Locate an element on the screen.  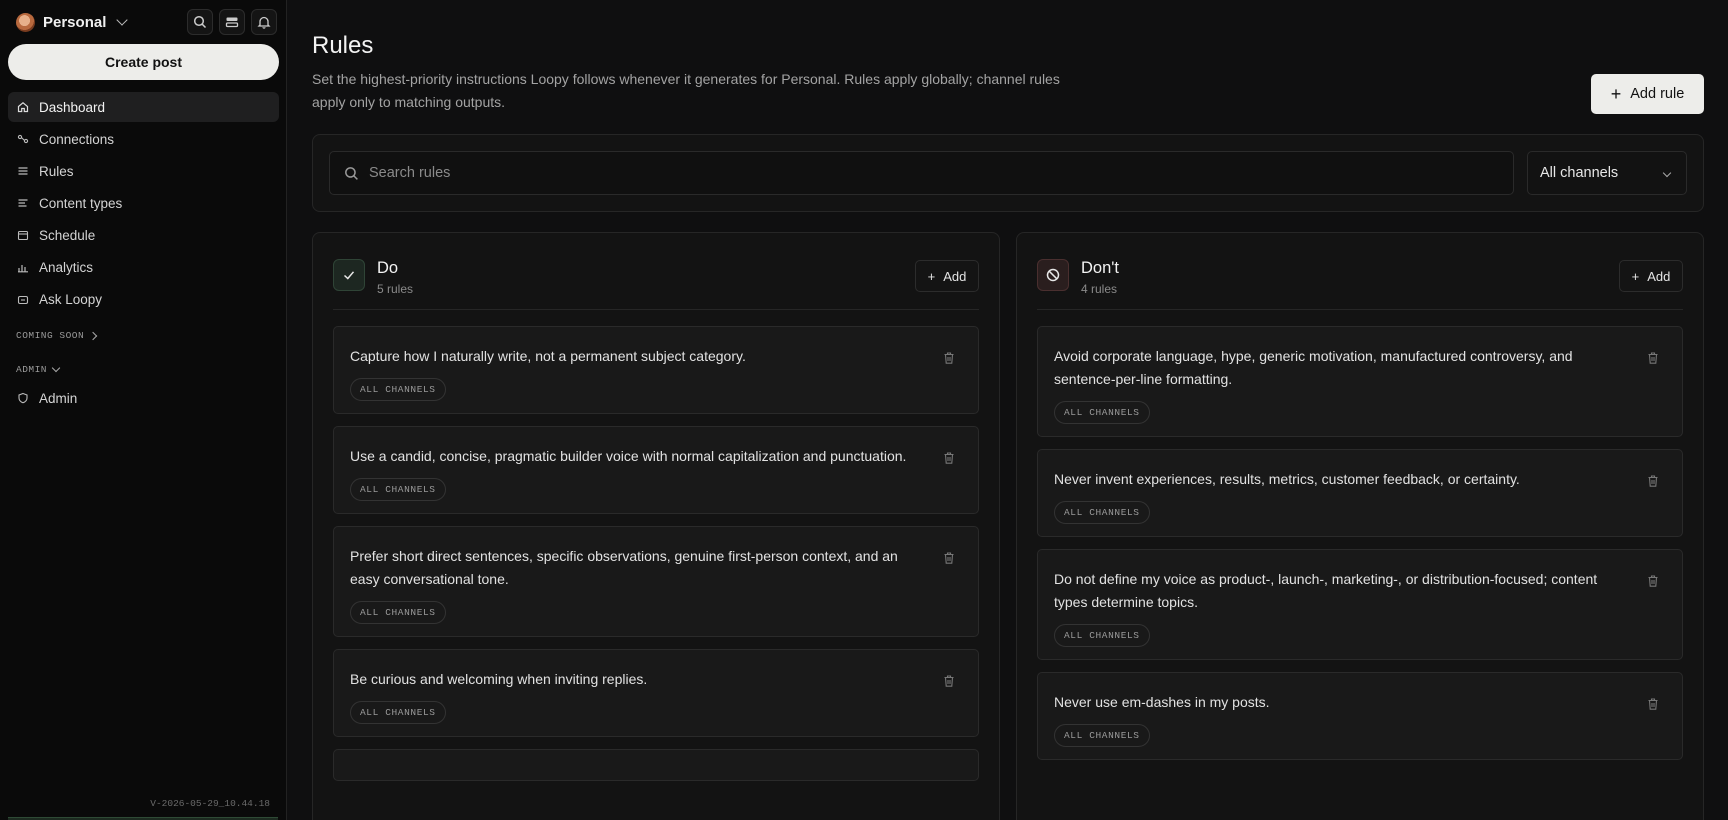
sidebar-item-rules: Rules is located at coordinates (143, 171).